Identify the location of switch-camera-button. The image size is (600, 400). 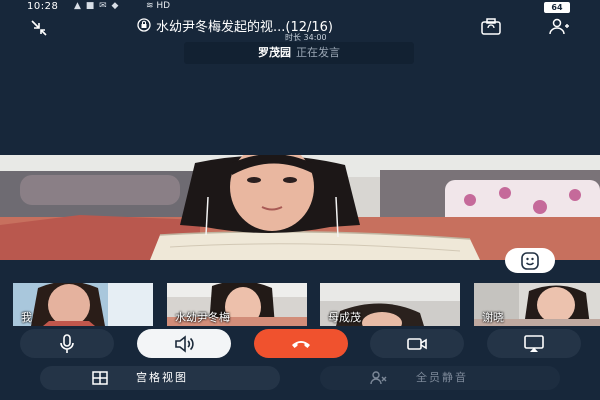
(491, 27).